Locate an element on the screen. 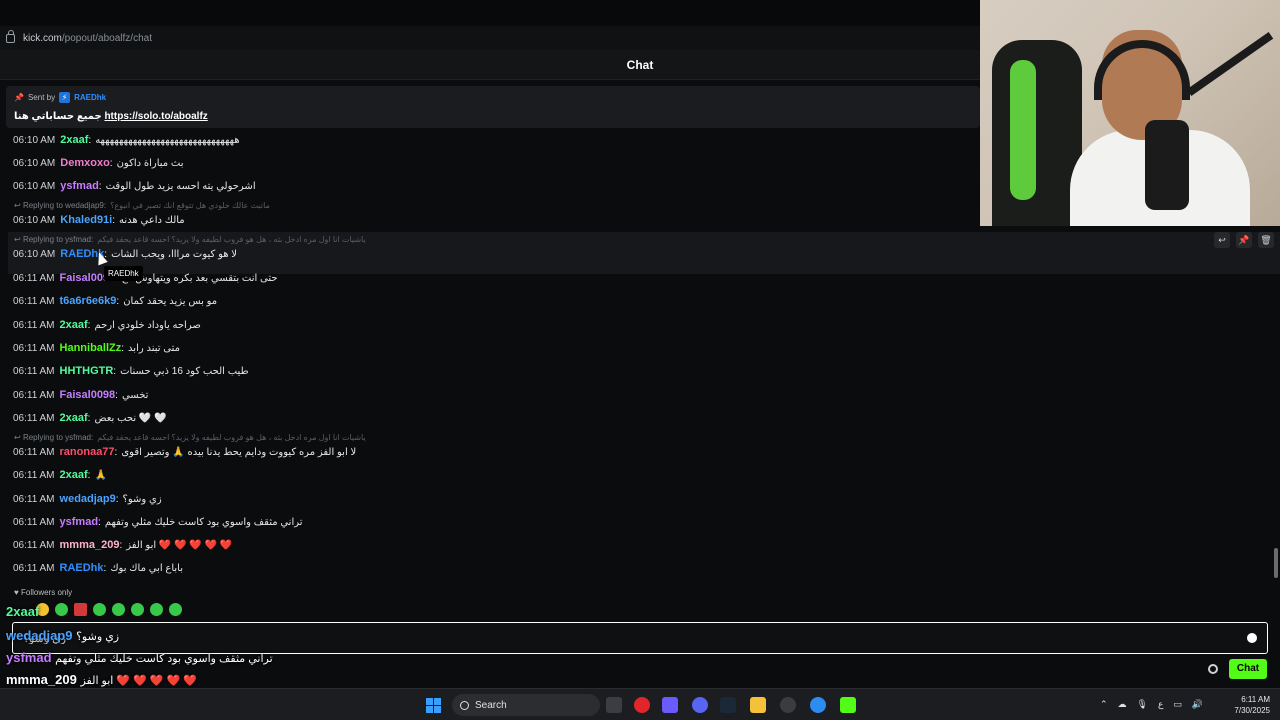 Image resolution: width=1280 pixels, height=720 pixels. chair is located at coordinates (1037, 133).